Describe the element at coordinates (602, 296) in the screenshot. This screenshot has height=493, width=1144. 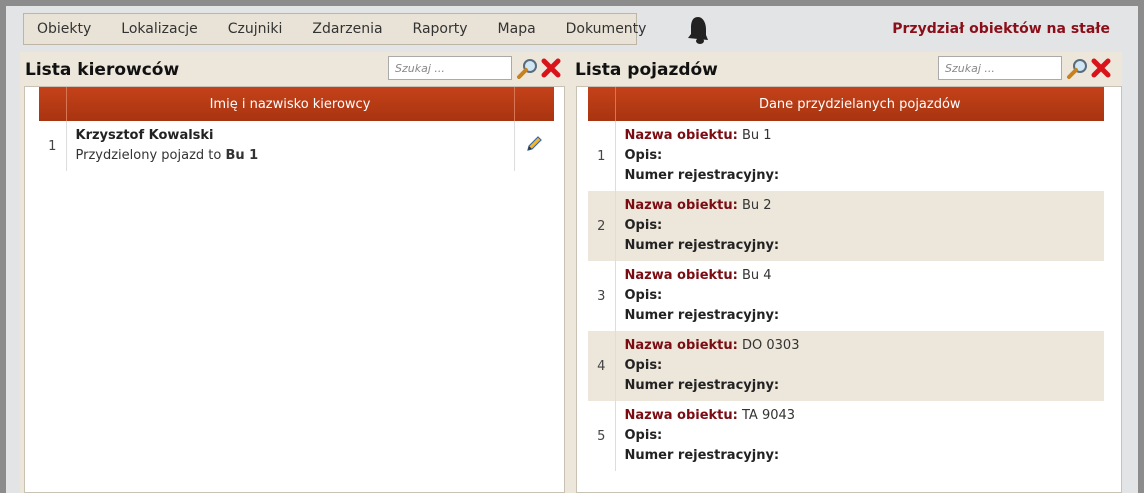
I see `row-number: 3` at that location.